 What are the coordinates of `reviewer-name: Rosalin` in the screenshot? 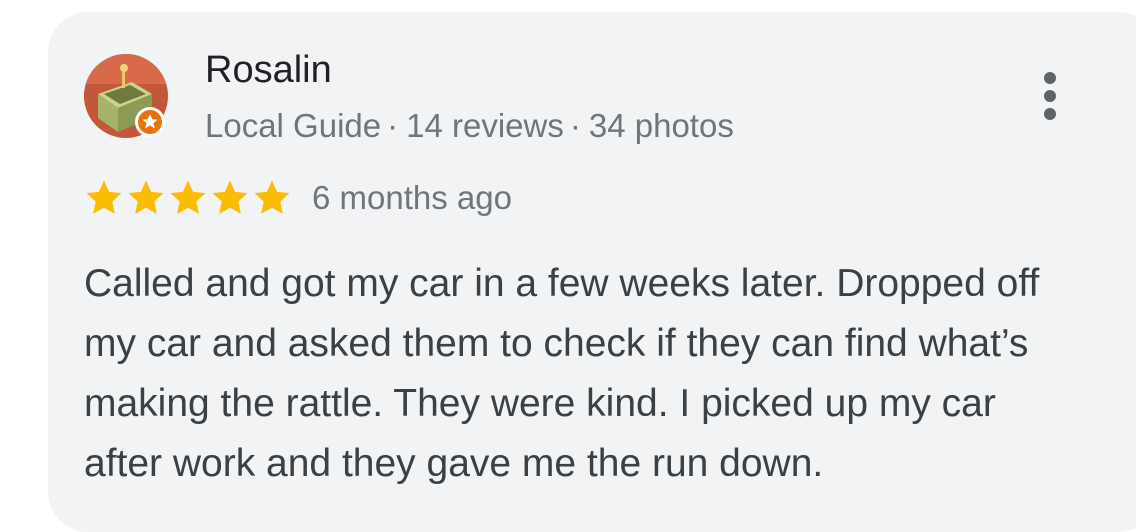 It's located at (268, 70).